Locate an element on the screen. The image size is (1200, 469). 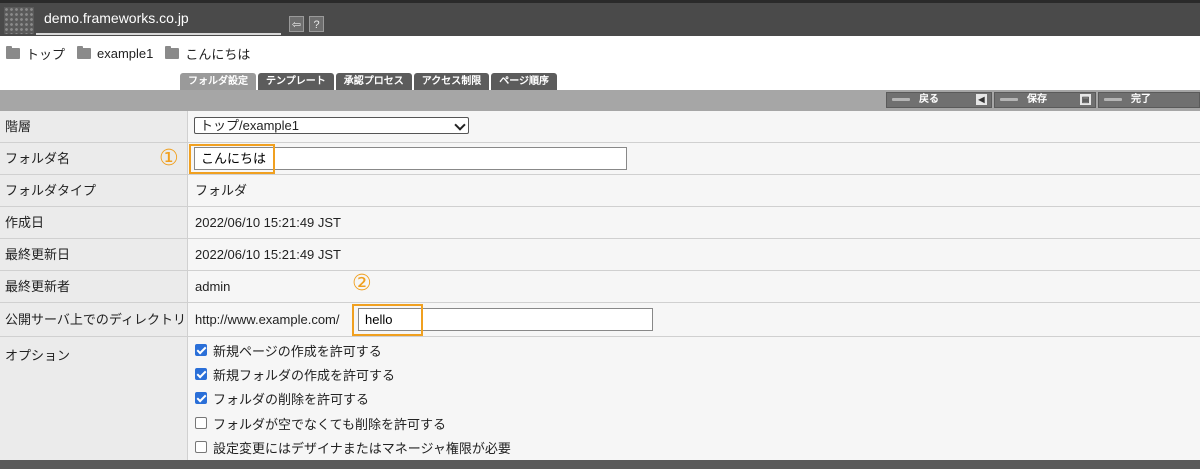
folder-name-cell: こんにちは ① is located at coordinates (679, 158).